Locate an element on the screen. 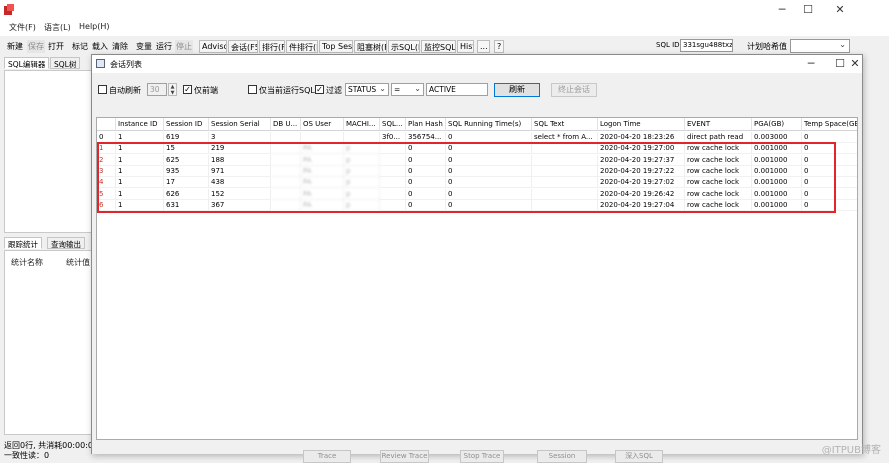 Image resolution: width=889 pixels, height=463 pixels. column-header-os-user: OS User is located at coordinates (322, 124).